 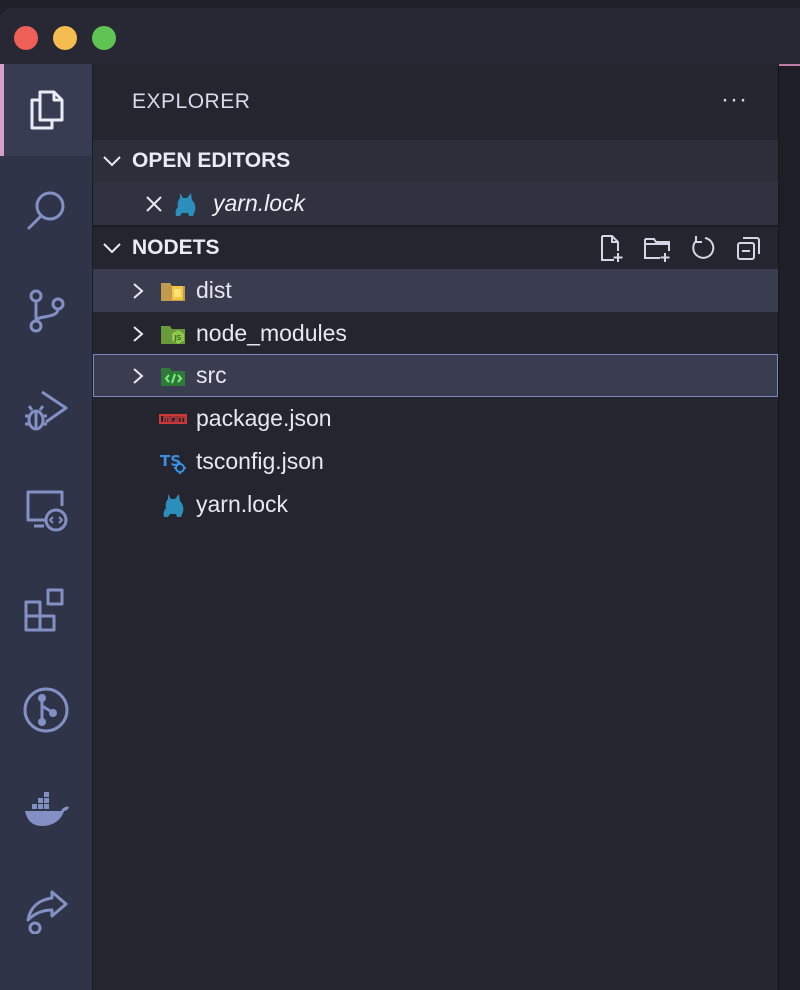 I want to click on tree-item-label: yarn.lock, so click(x=242, y=504).